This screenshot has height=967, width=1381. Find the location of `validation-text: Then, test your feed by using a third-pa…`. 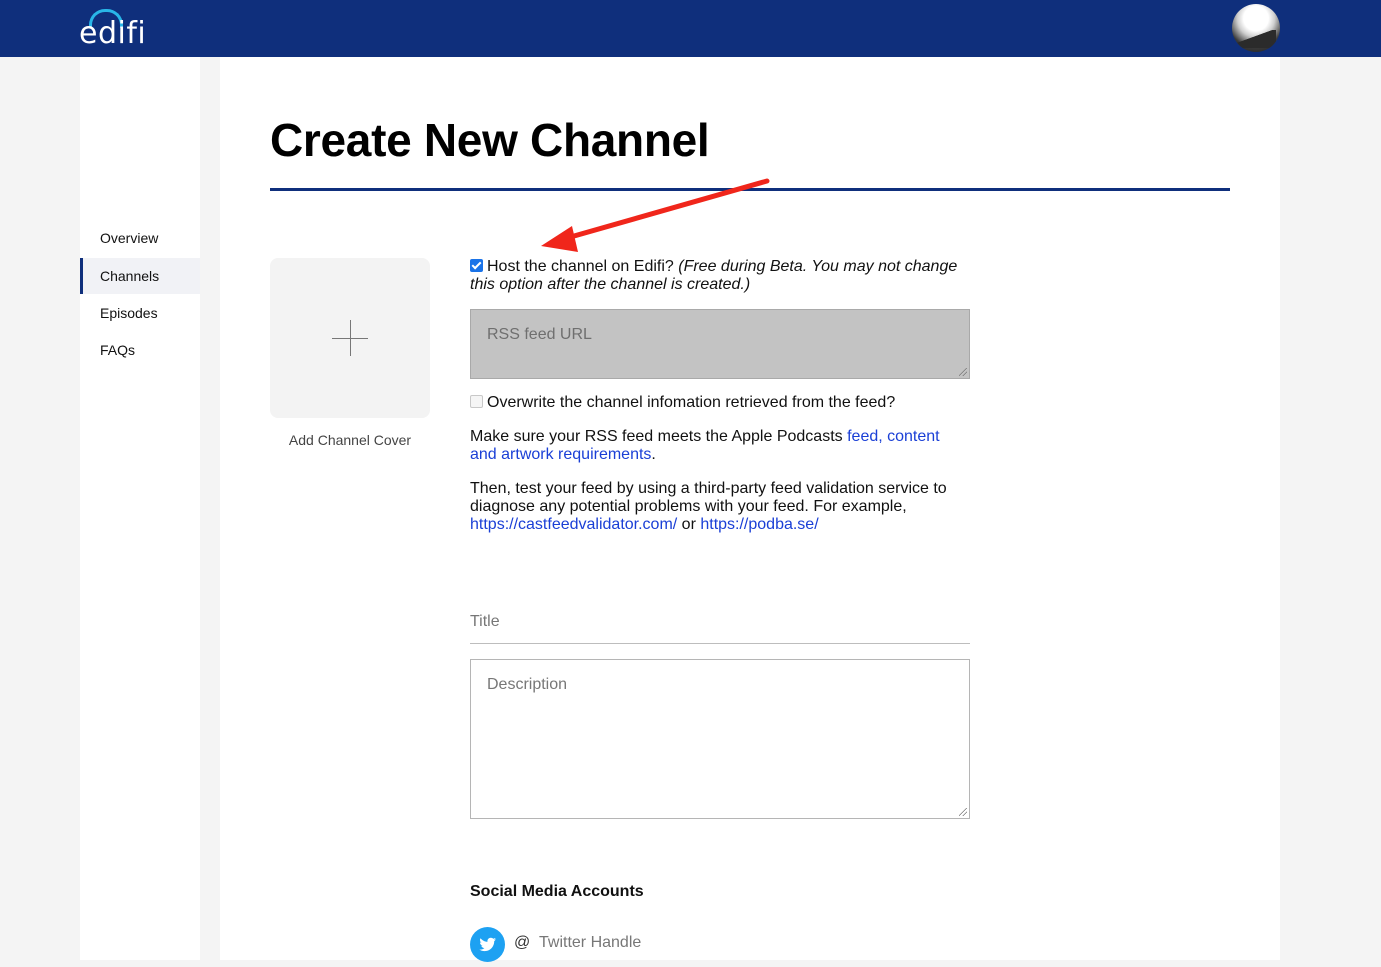

validation-text: Then, test your feed by using a third-pa… is located at coordinates (720, 507).